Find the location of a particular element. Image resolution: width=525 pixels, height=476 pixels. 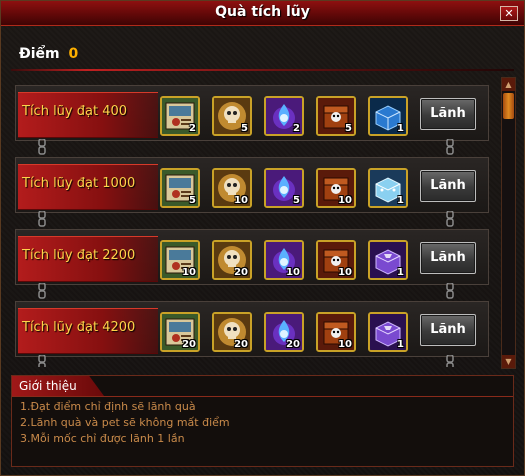

points-label: Điểm is located at coordinates (39, 54).